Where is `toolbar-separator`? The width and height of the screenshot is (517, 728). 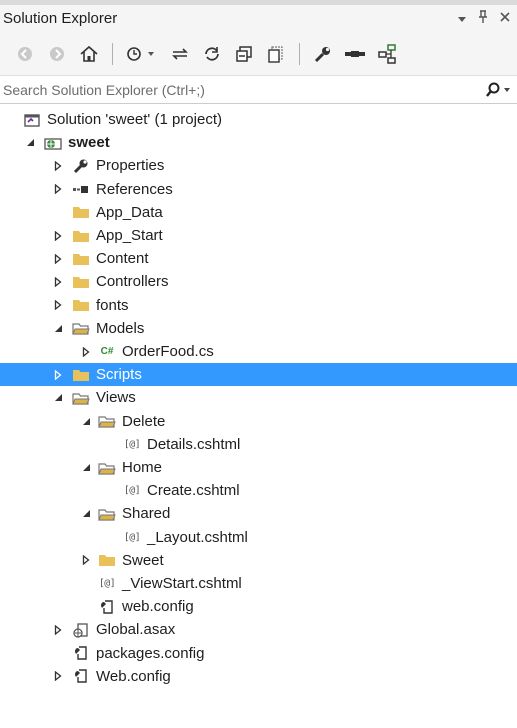 toolbar-separator is located at coordinates (299, 53).